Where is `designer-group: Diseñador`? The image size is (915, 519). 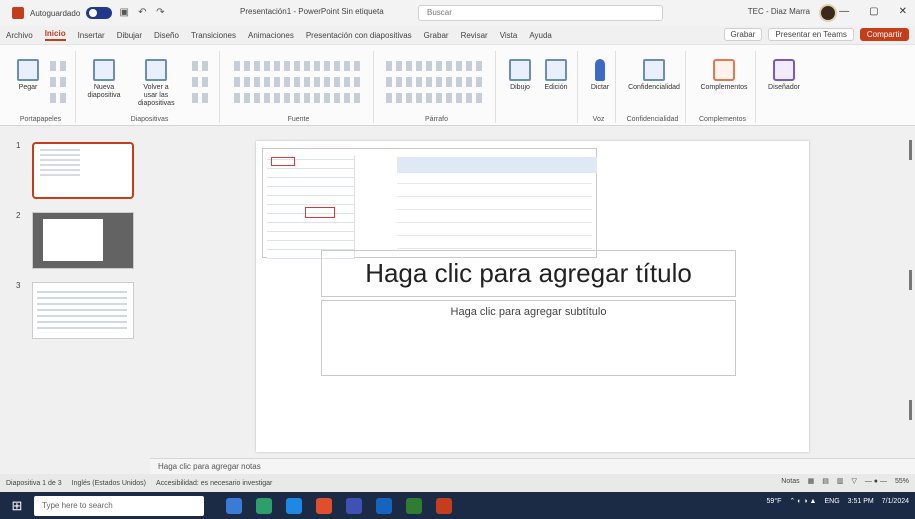
designer-group: Diseñador is located at coordinates (784, 87).